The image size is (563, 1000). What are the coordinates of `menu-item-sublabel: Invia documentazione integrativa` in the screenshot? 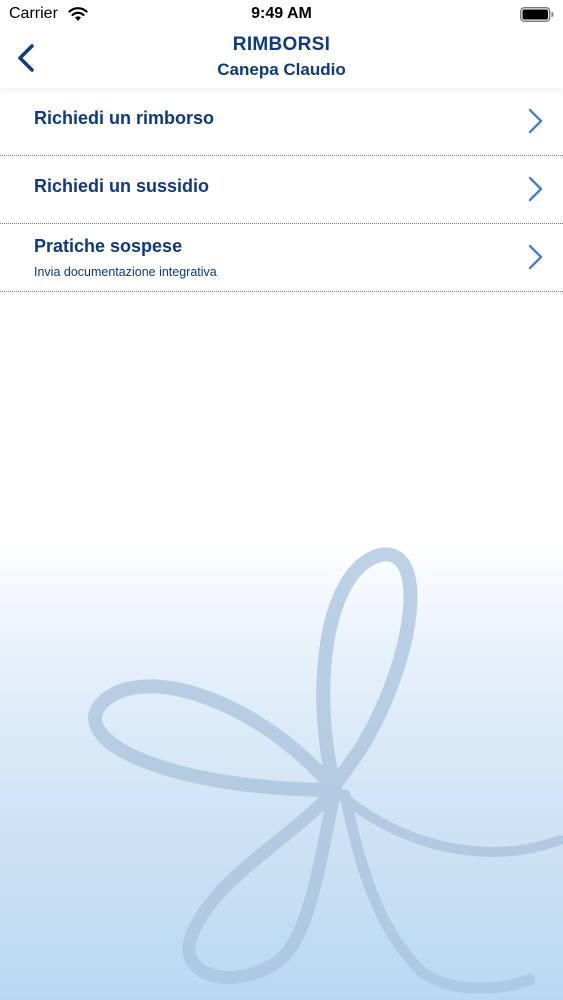 It's located at (125, 272).